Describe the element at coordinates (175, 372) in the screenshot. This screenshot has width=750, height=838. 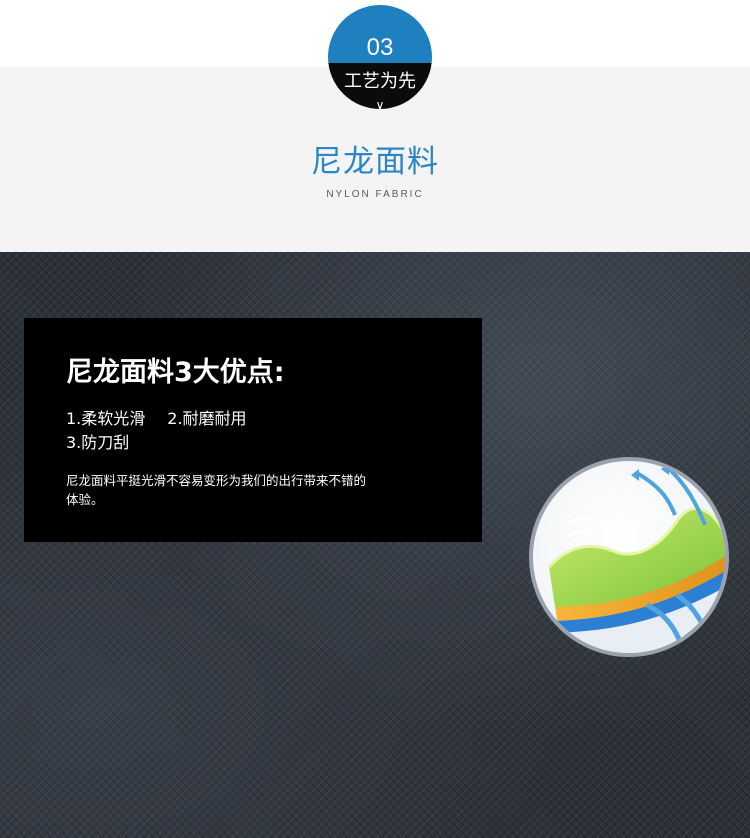
I see `info-heading: 尼龙面料3大优点:` at that location.